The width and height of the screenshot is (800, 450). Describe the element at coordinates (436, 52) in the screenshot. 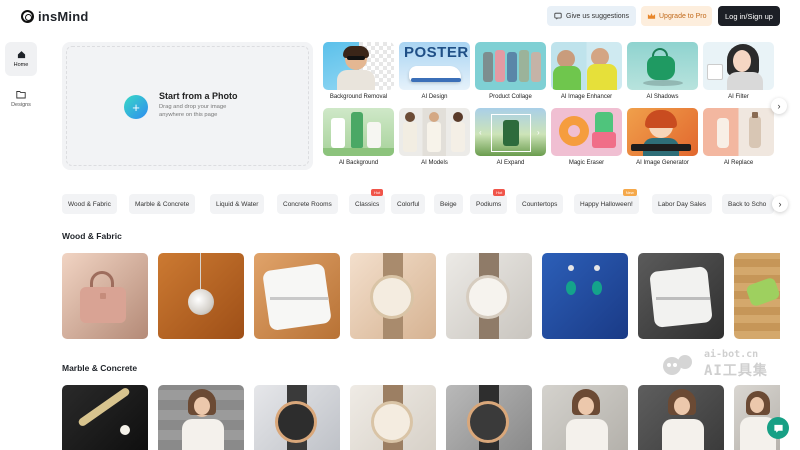

I see `poster-text: POSTER` at that location.